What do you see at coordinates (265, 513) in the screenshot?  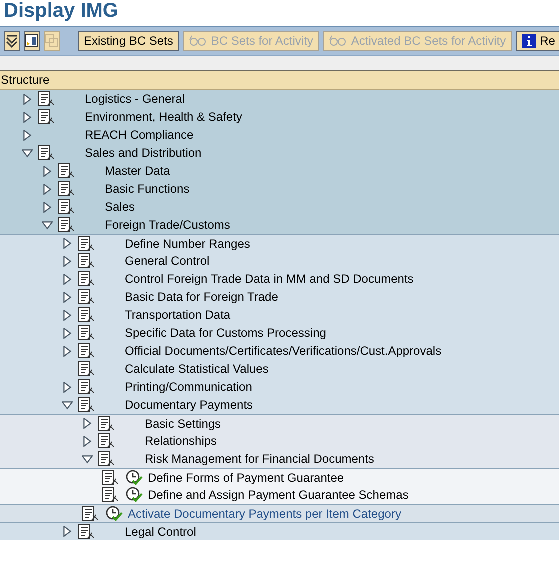 I see `tree-item-label: Activate Documentary Payments per Item Category` at bounding box center [265, 513].